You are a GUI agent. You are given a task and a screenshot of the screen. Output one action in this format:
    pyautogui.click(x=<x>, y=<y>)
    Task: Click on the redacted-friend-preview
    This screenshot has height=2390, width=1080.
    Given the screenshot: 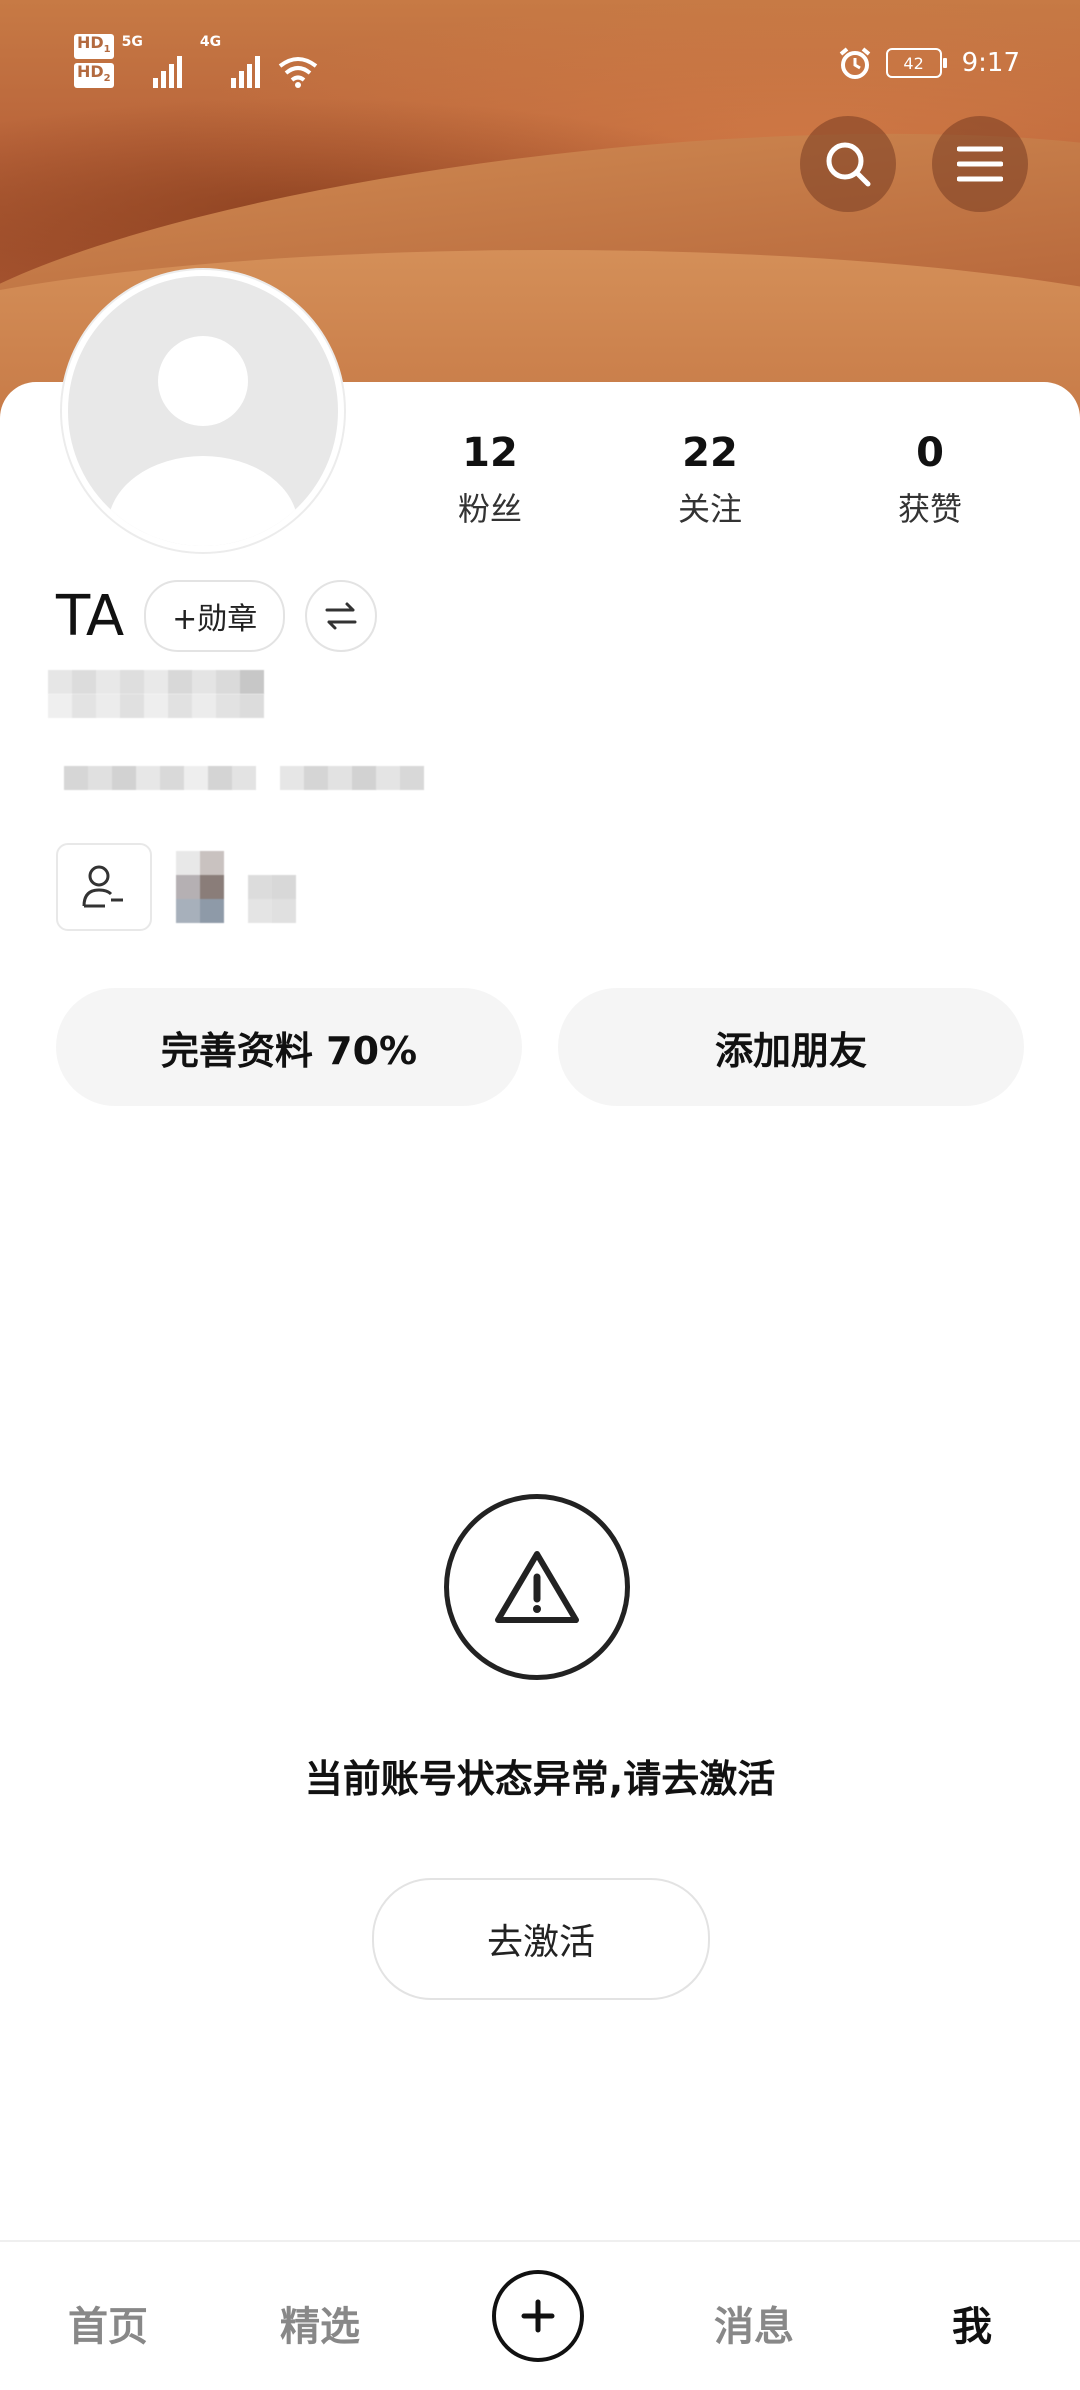 What is the action you would take?
    pyautogui.click(x=236, y=887)
    